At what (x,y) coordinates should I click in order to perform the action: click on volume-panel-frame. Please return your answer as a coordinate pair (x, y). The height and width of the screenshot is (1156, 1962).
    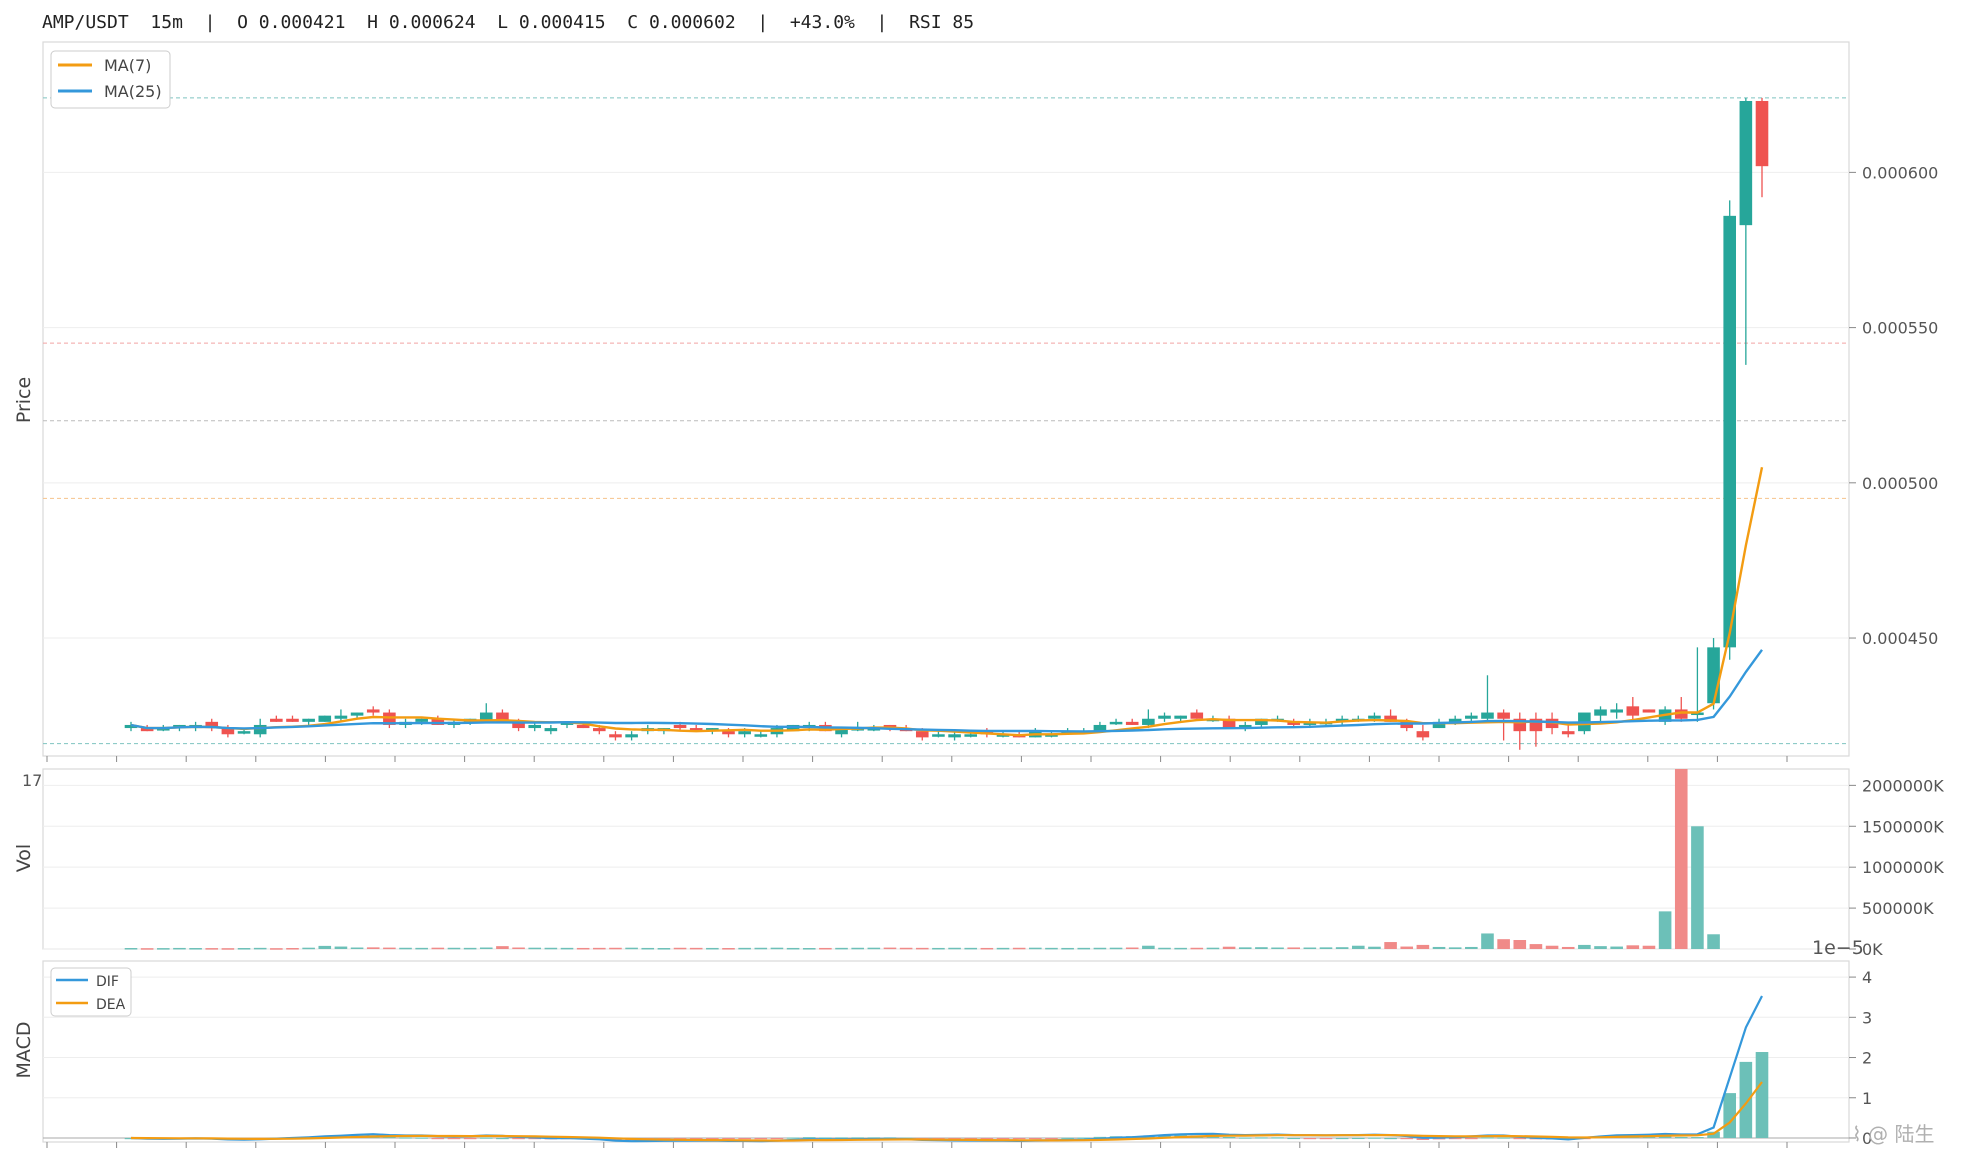
    Looking at the image, I should click on (946, 859).